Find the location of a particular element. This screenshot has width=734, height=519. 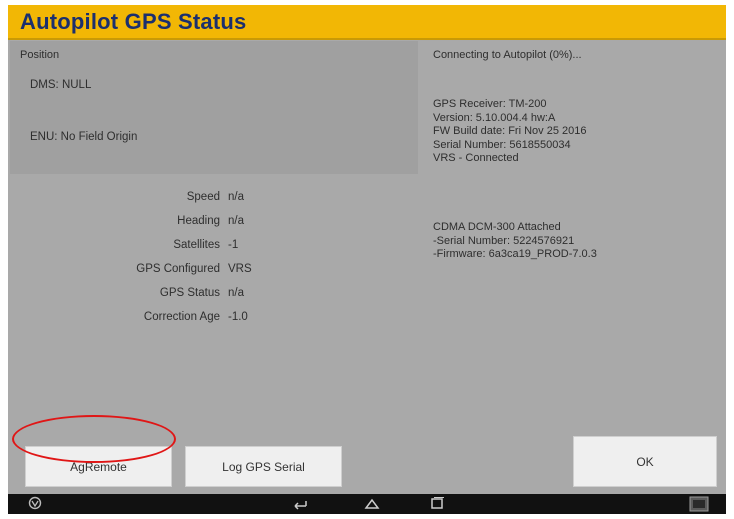

receiver-serial: Serial Number: 5618550034 is located at coordinates (502, 144).